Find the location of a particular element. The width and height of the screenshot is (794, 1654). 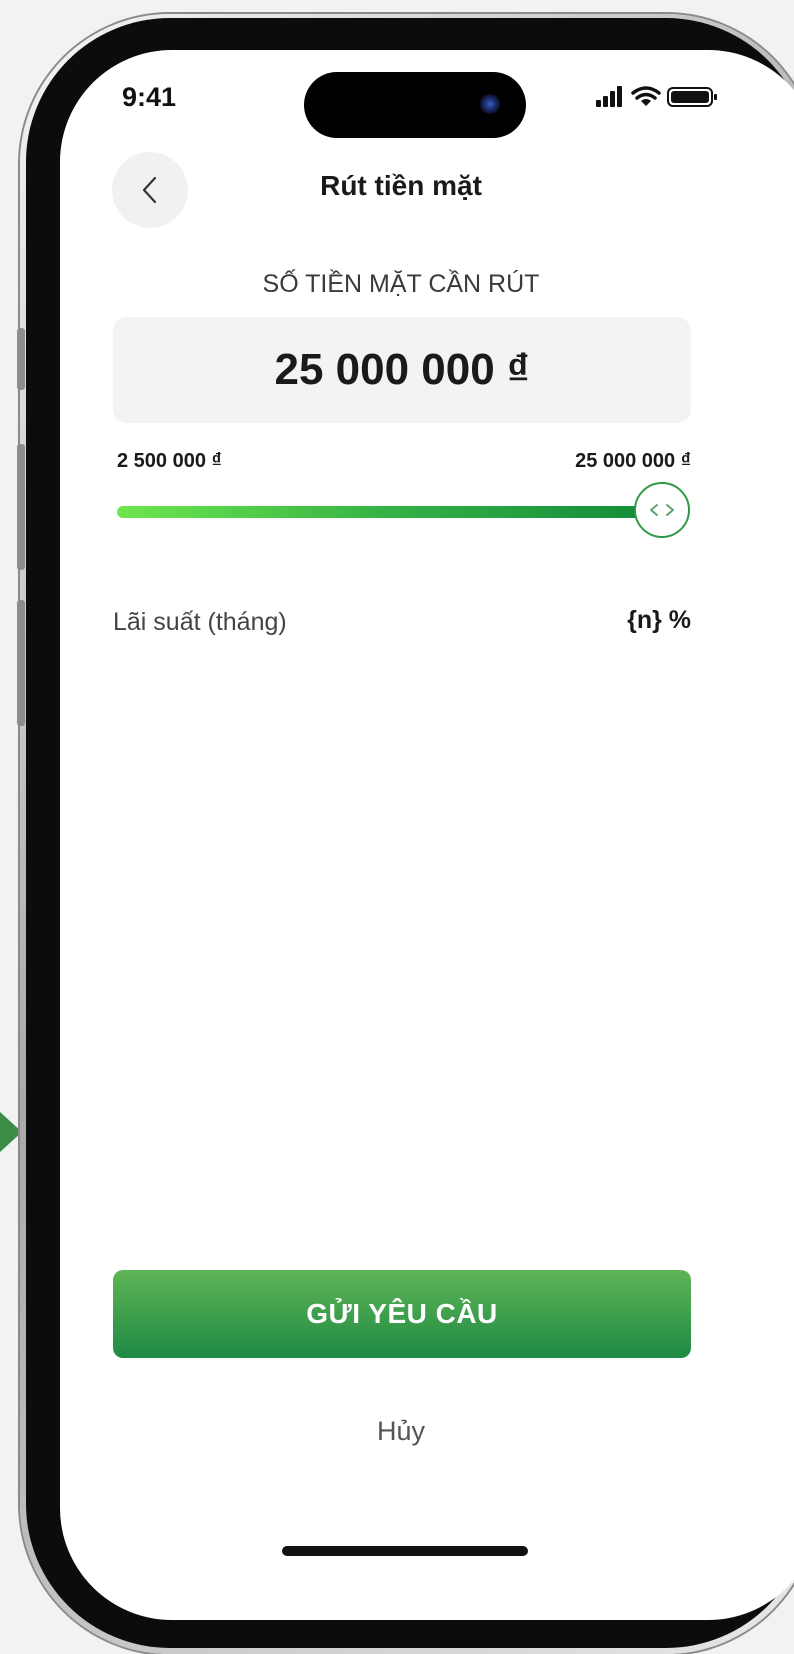

side-button-silent is located at coordinates (21, 359).